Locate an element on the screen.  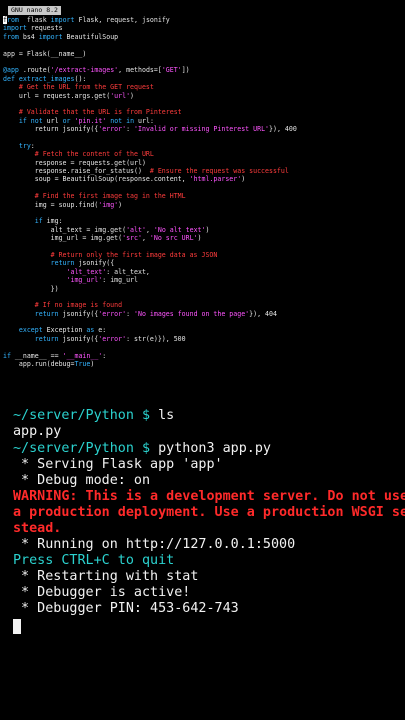
terminal-line: ~/server/Python $ ls is located at coordinates (93, 416).